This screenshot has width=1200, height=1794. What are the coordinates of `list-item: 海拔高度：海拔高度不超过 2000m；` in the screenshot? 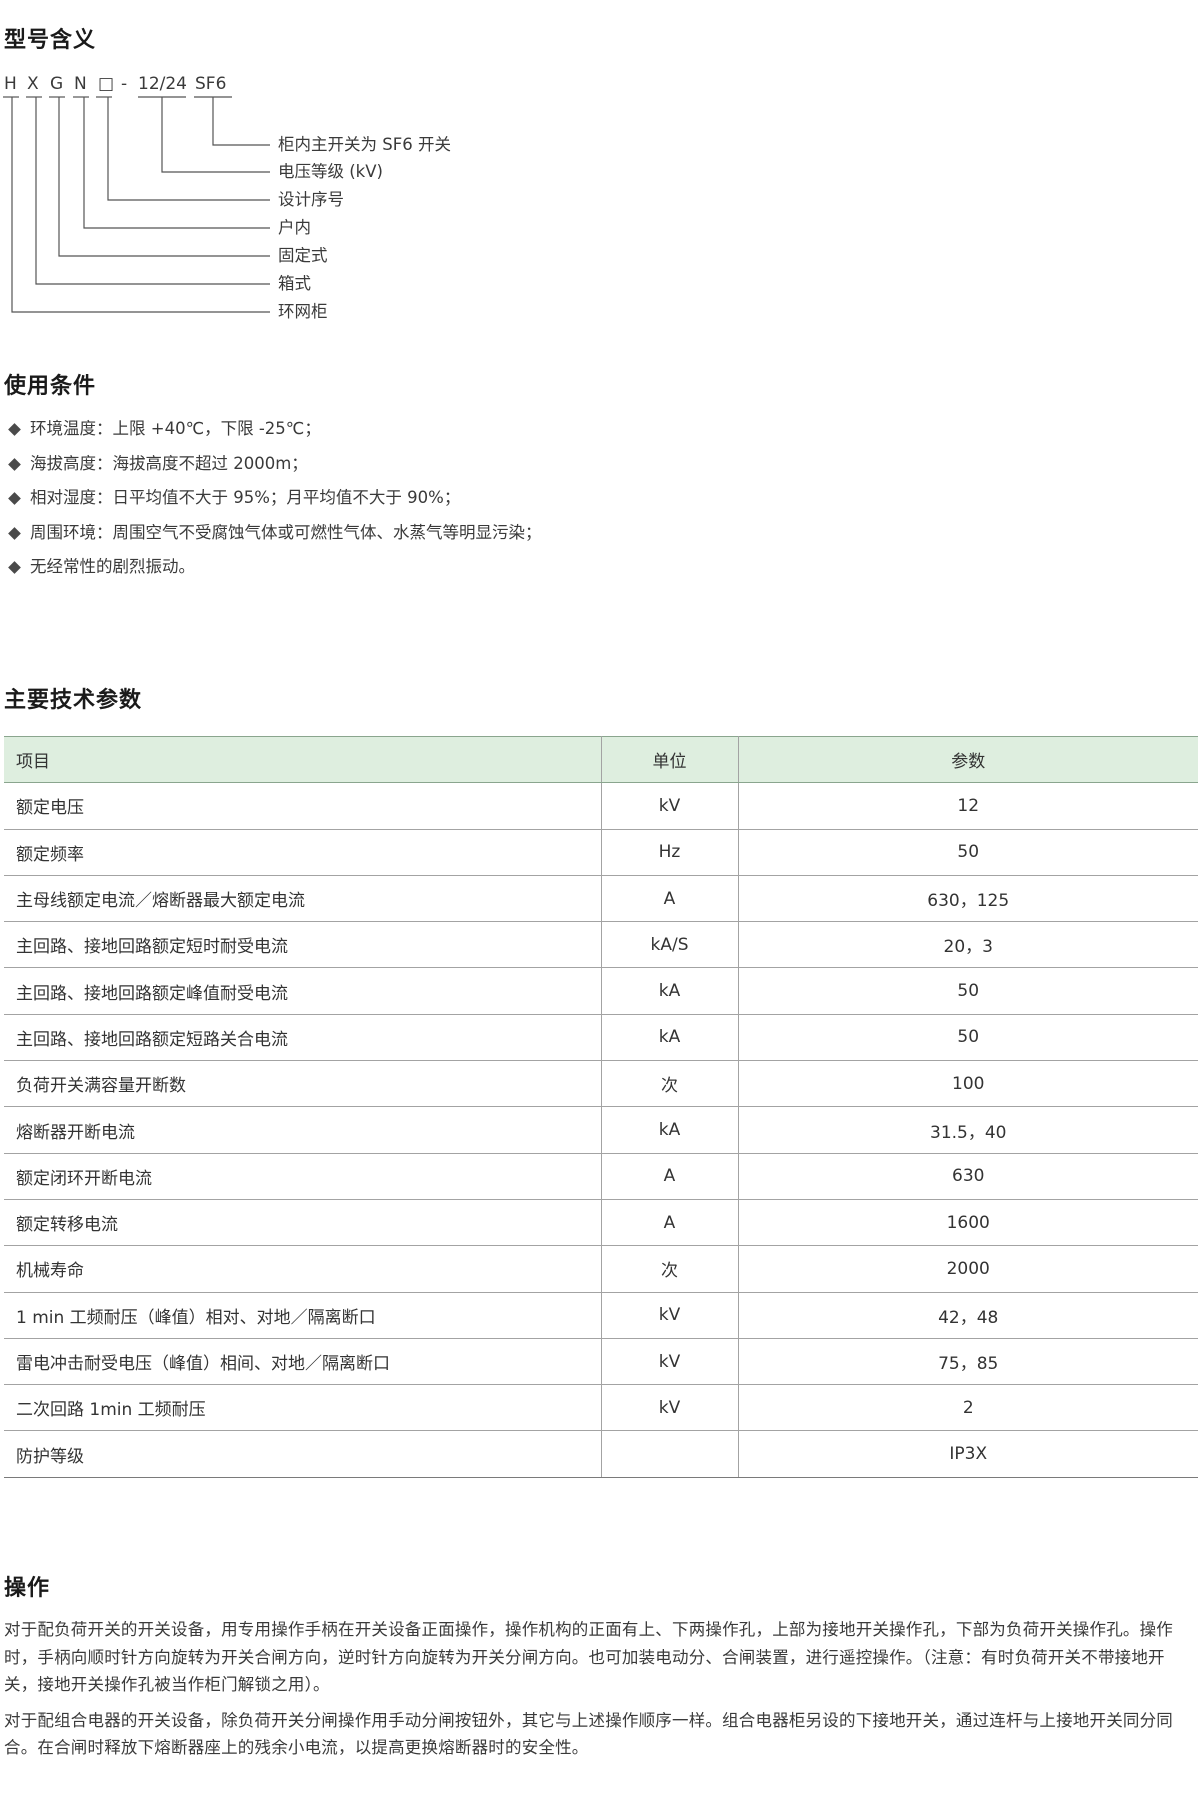 It's located at (274, 468).